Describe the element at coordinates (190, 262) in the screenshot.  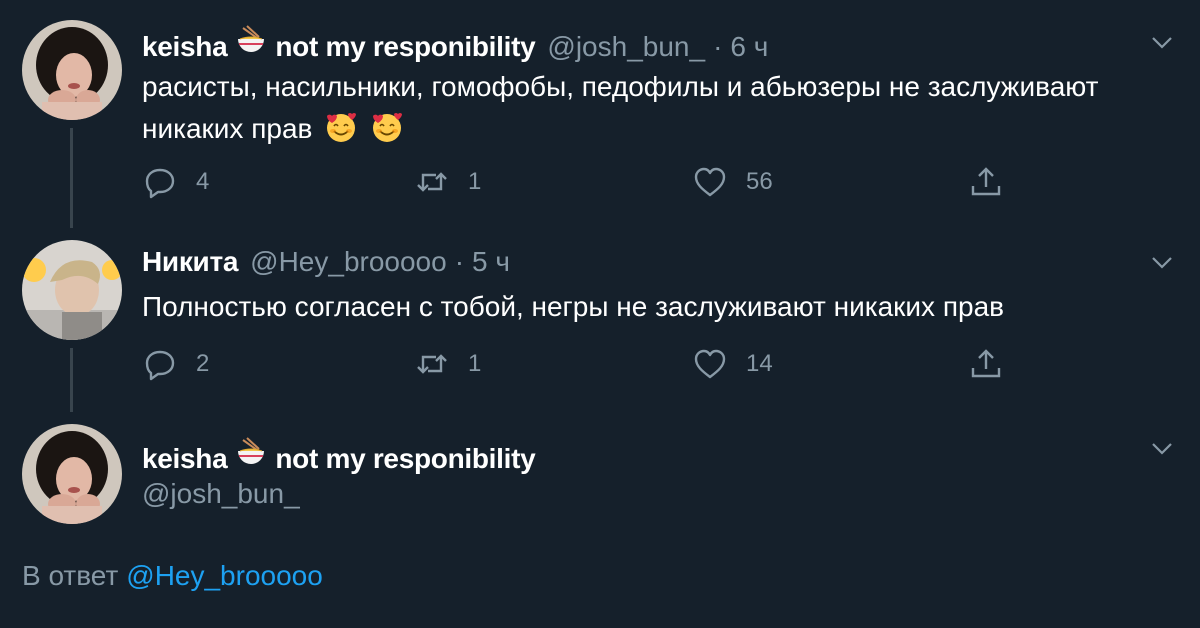
I see `display-name: Никита` at that location.